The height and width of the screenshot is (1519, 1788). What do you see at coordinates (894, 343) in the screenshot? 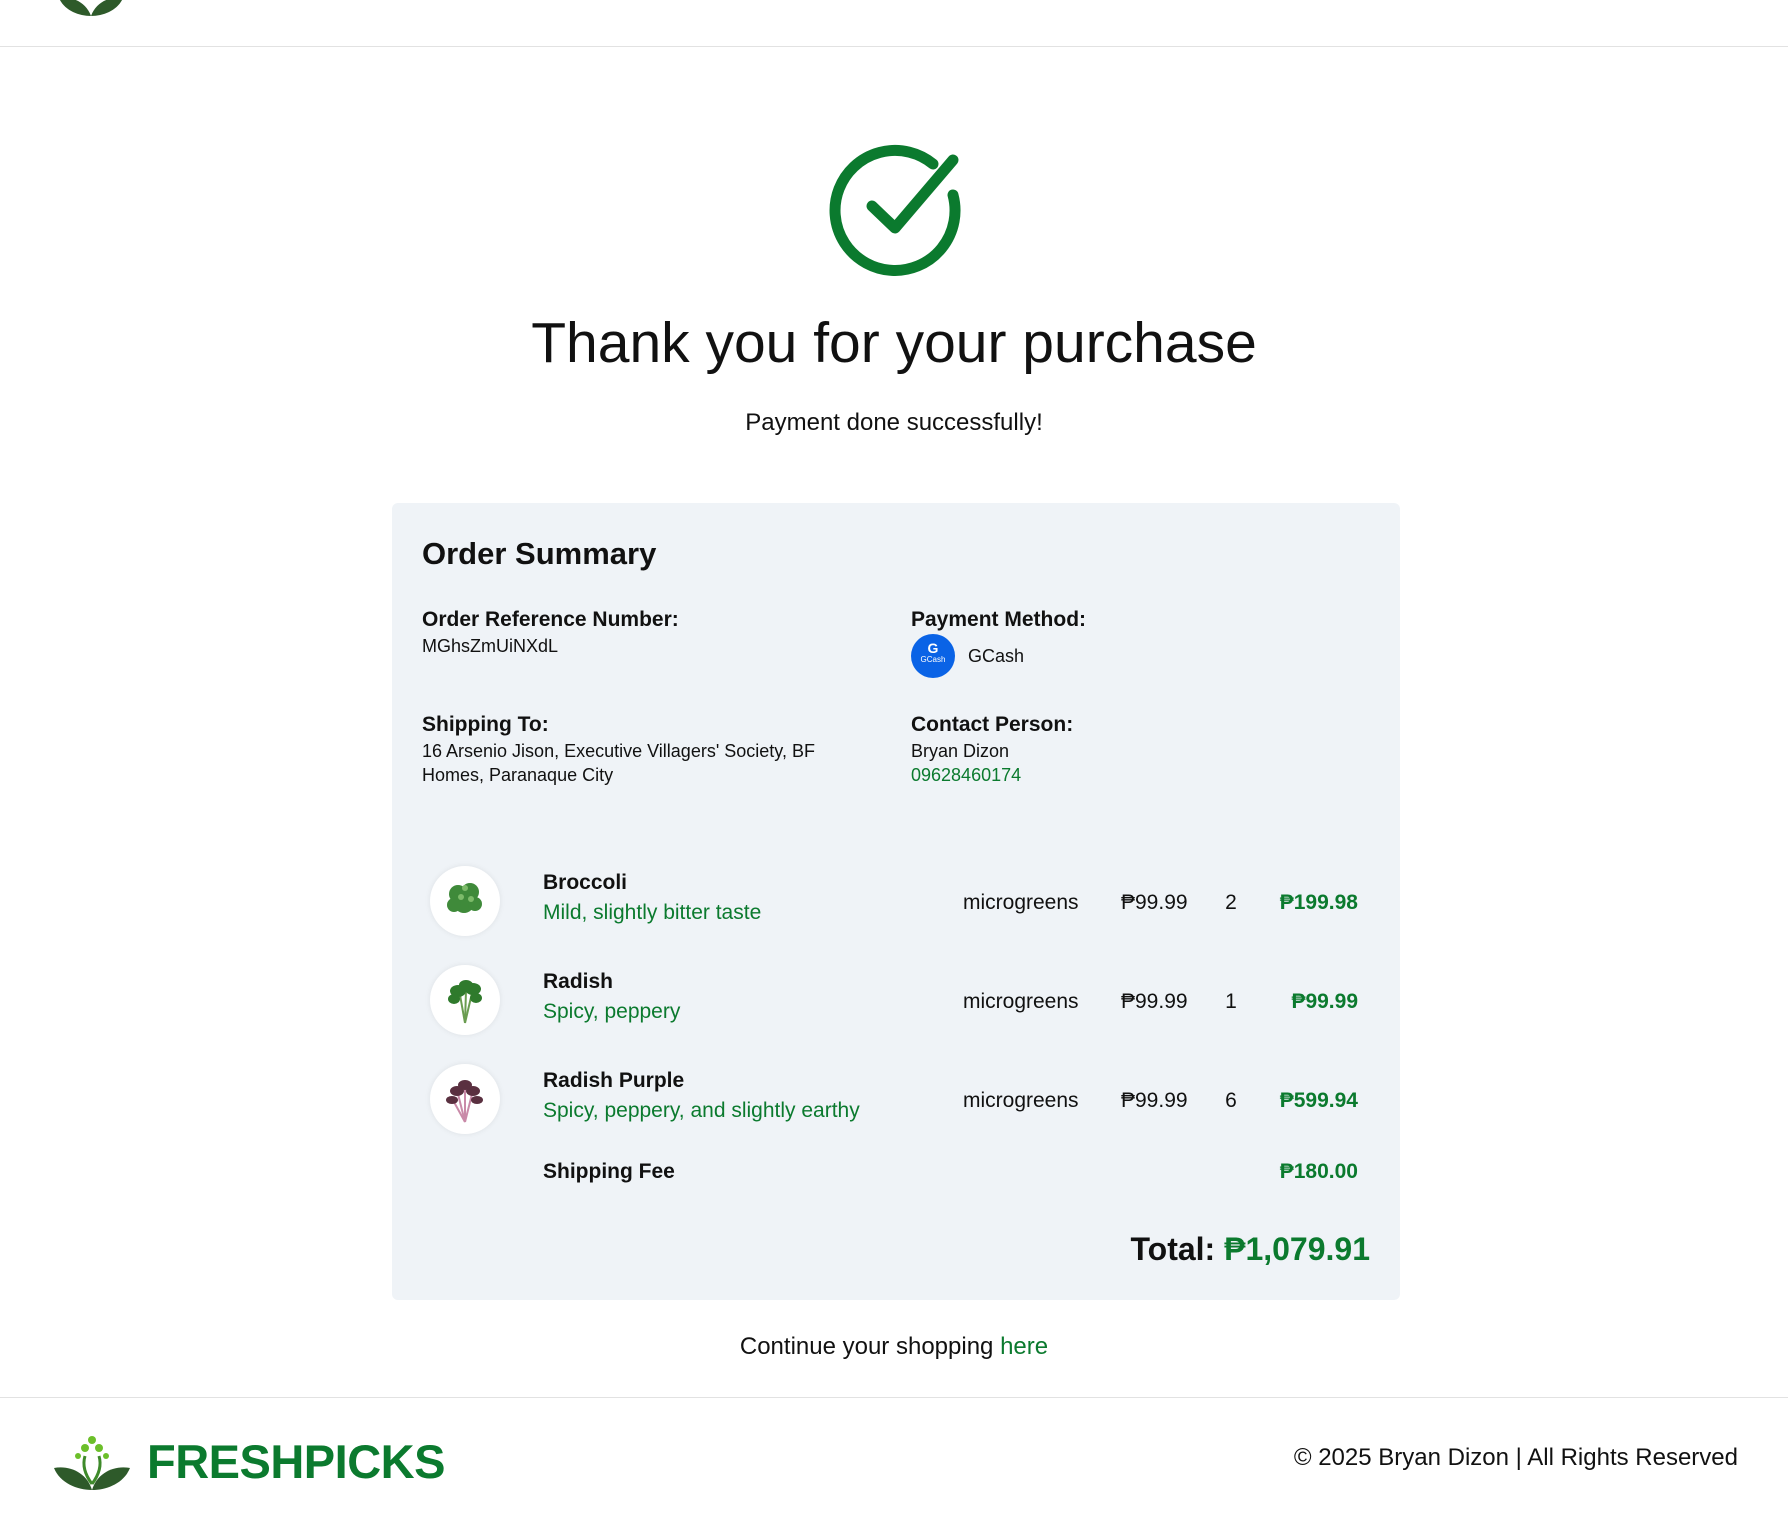
I see `page-title: Thank you for your purchase` at bounding box center [894, 343].